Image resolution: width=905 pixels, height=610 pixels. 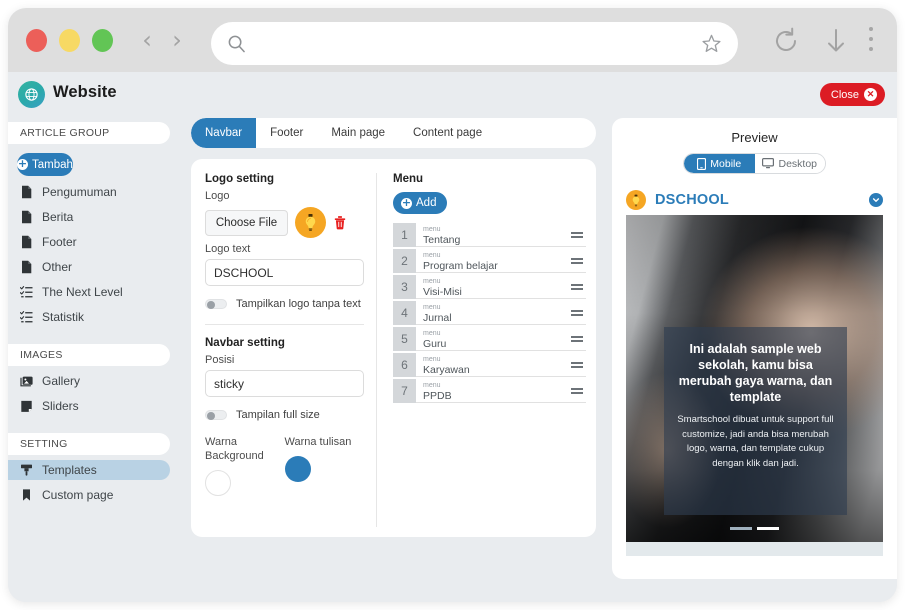 I want to click on sidebar-item-berita: Berita, so click(x=89, y=217).